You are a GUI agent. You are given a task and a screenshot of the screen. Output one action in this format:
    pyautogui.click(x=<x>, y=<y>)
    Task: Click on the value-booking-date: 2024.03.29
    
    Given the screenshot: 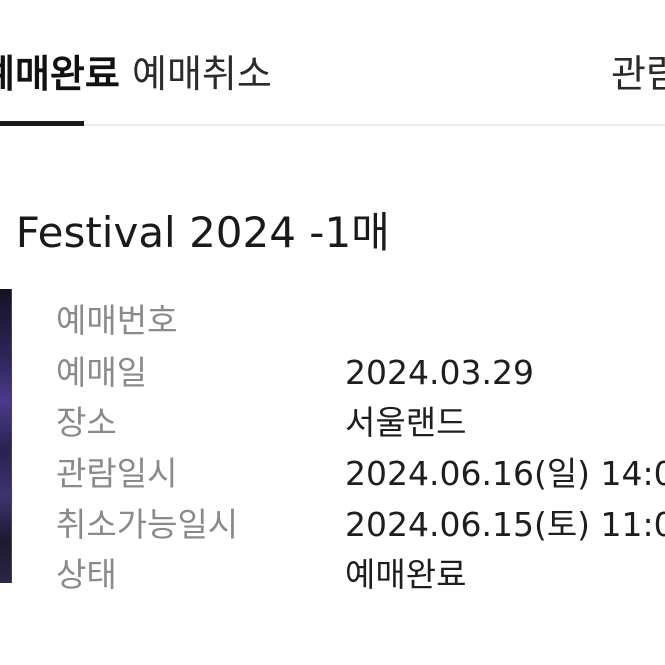 What is the action you would take?
    pyautogui.click(x=439, y=372)
    